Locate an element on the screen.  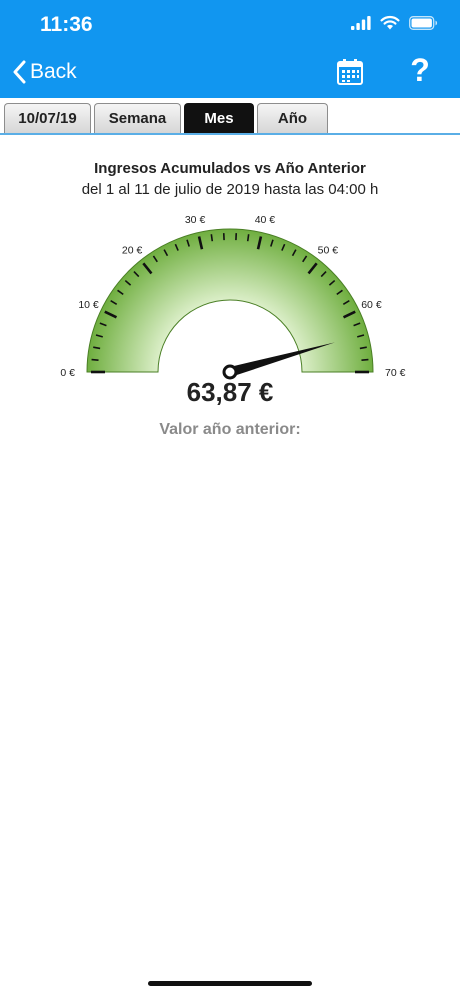
signal-icon is located at coordinates (361, 22).